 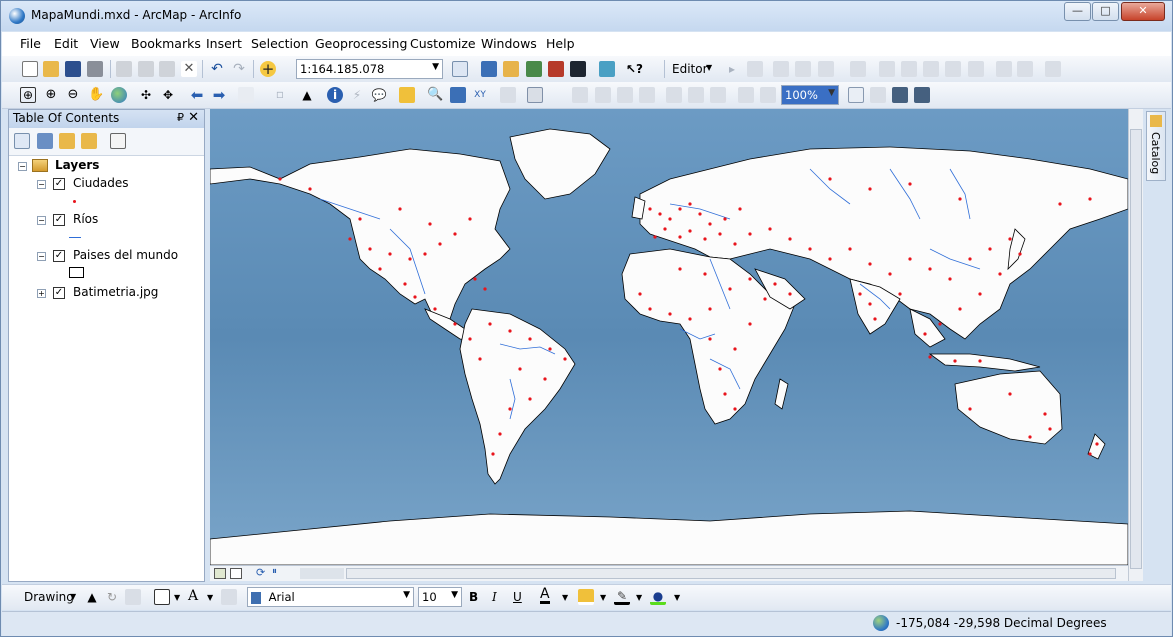 What do you see at coordinates (22, 166) in the screenshot?
I see `layers-collapse-icon: −` at bounding box center [22, 166].